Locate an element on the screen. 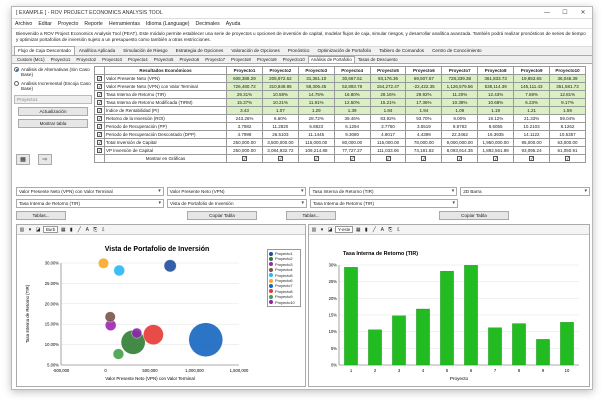 This screenshot has width=612, height=403. tab-estrategia: Estrategia de Opciones is located at coordinates (200, 50).